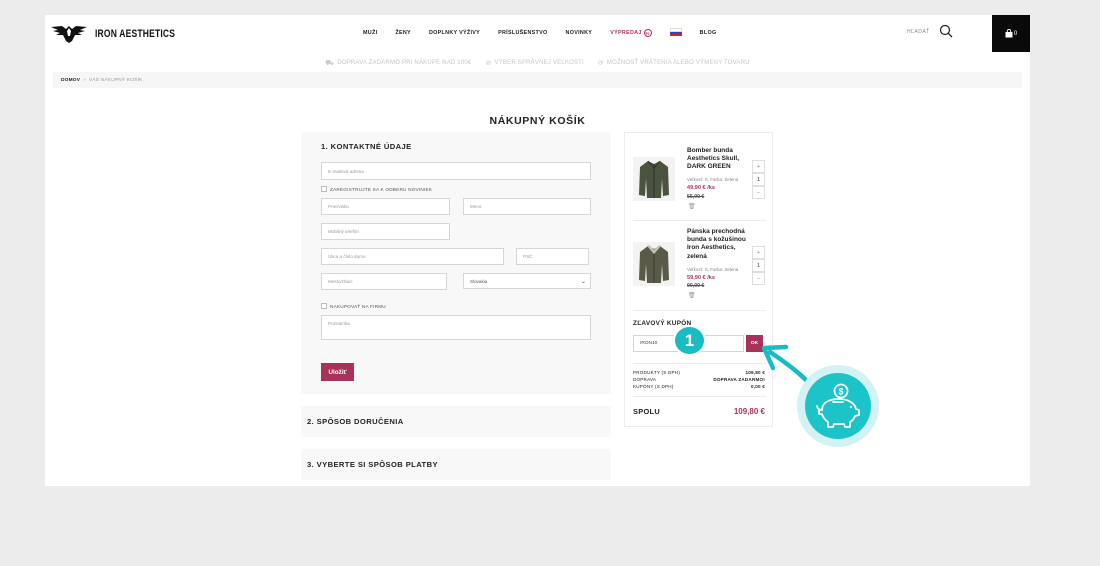 This screenshot has height=566, width=1100. What do you see at coordinates (355, 421) in the screenshot?
I see `delivery-step-title: 2. SPÔSOB DORUČENIA` at bounding box center [355, 421].